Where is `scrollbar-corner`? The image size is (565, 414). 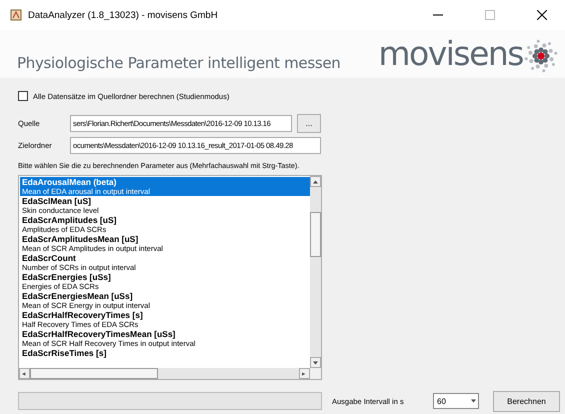
scrollbar-corner is located at coordinates (315, 373).